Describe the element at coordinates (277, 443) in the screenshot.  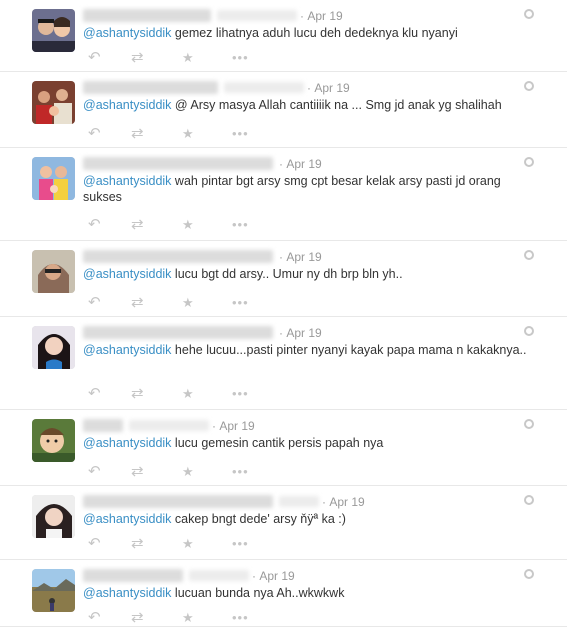
I see `tweet-body: lucu gemesin cantik persis papah nya` at that location.